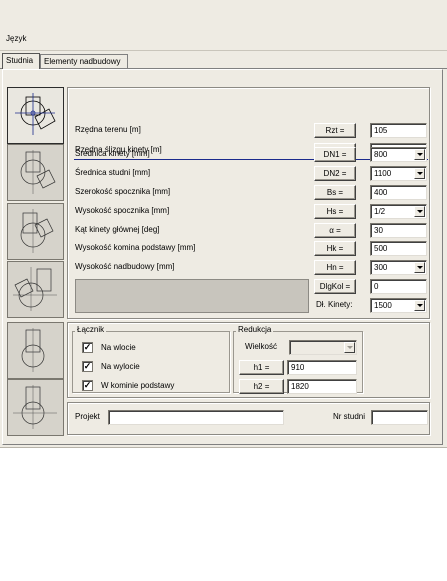 The height and width of the screenshot is (581, 447). I want to click on wielkosc-label: Wielkość, so click(261, 346).